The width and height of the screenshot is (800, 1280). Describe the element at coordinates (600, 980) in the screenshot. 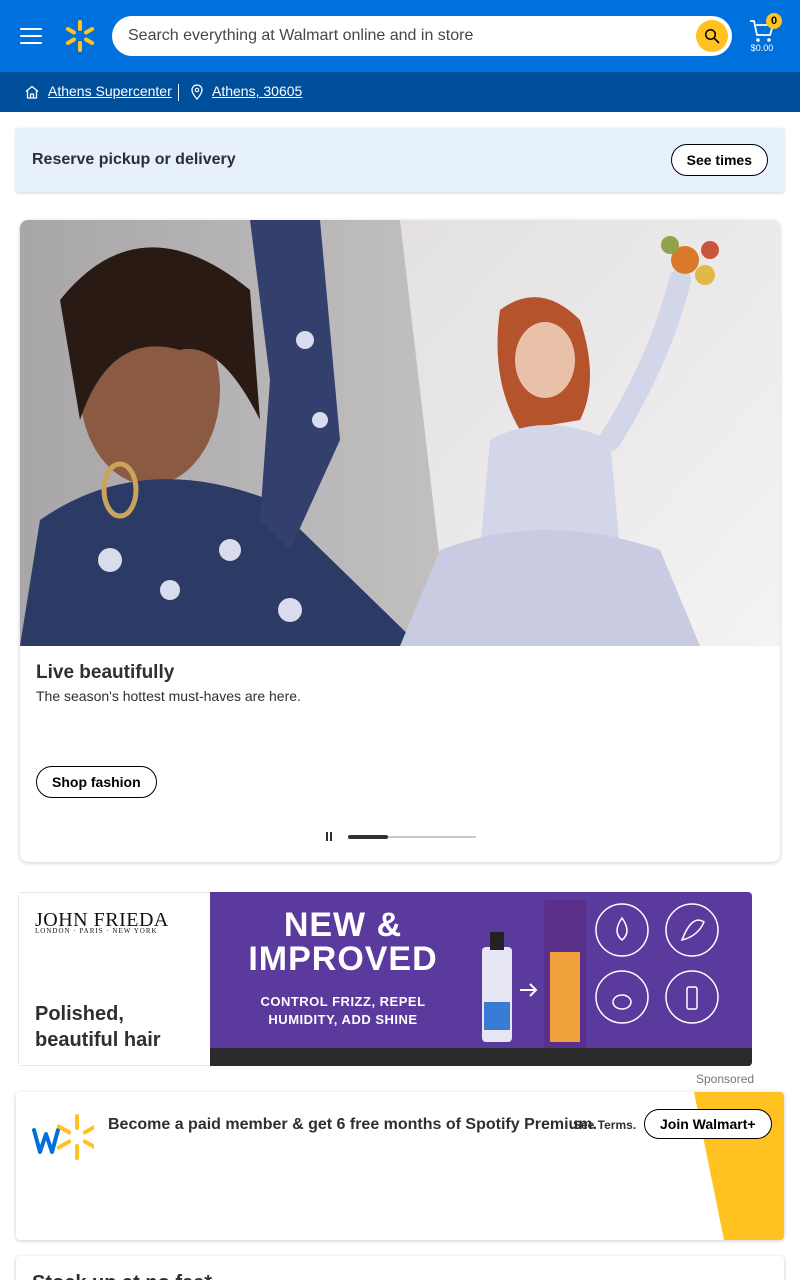

I see `product-bottles-image` at that location.